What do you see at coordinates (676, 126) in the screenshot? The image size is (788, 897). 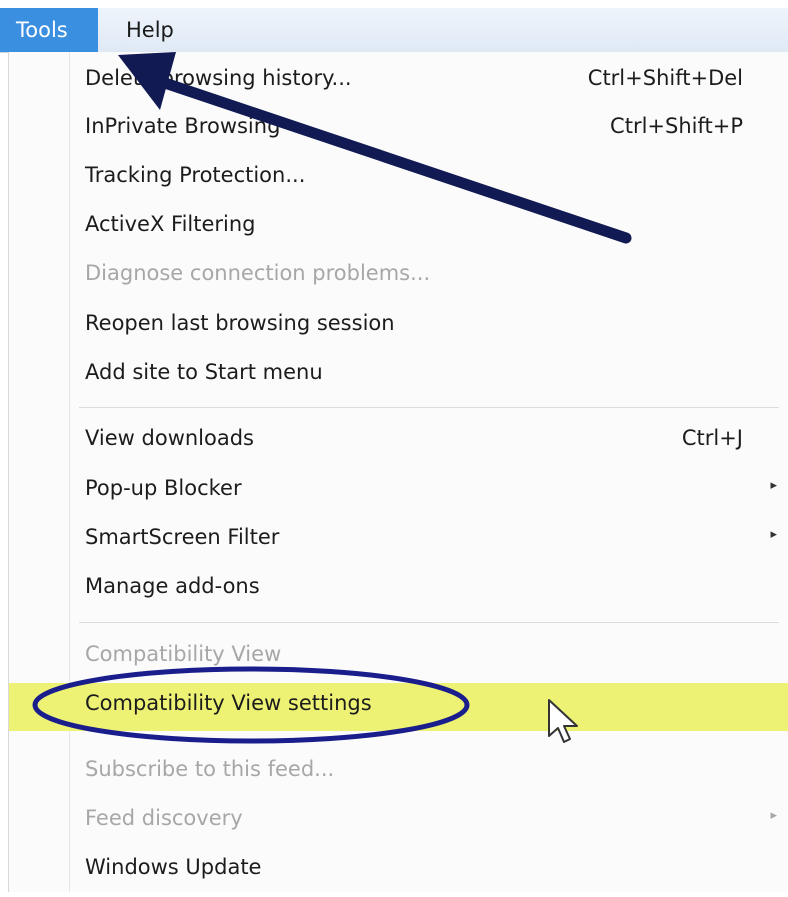 I see `menu-item-shortcut: Ctrl+Shift+P` at bounding box center [676, 126].